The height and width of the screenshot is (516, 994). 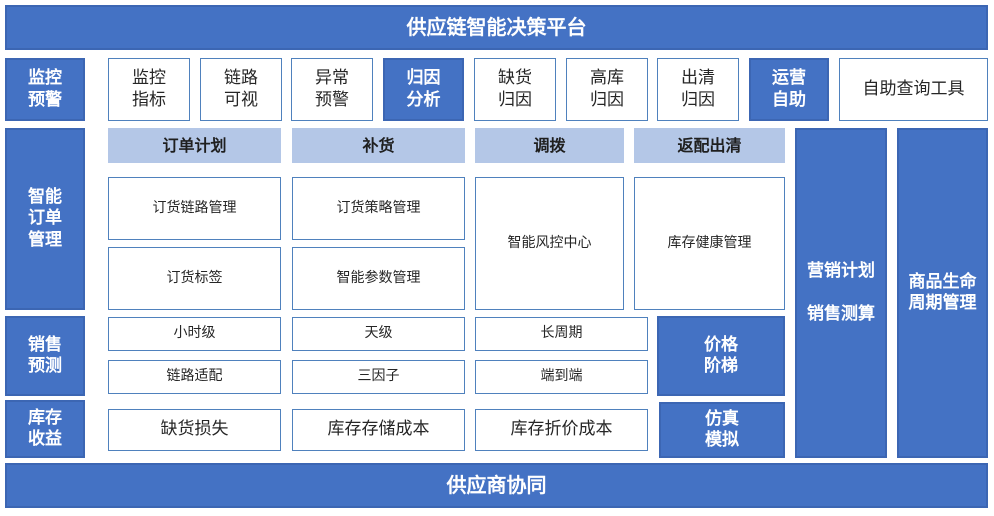 I want to click on row-label-forecast: 销售 预测, so click(x=45, y=356).